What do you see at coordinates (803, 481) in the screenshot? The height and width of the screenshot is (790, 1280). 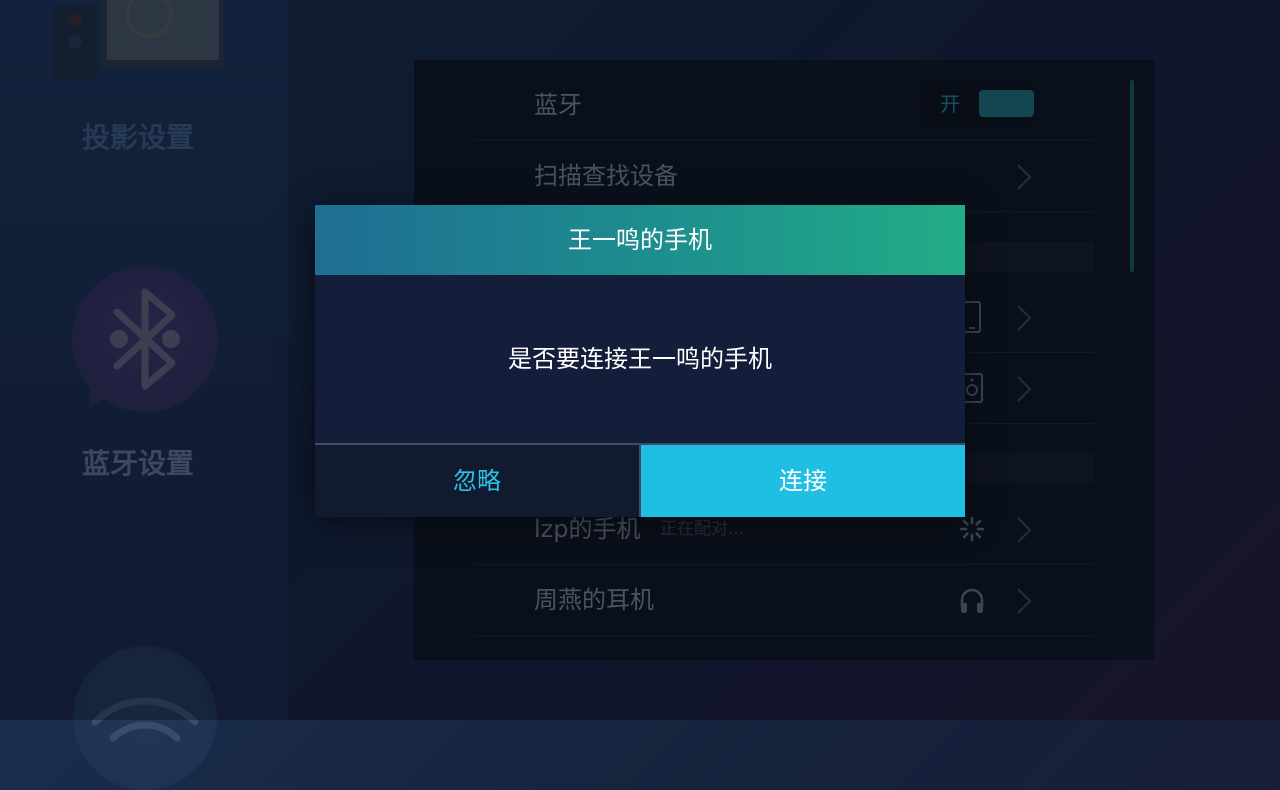 I see `connect-button: 连接` at bounding box center [803, 481].